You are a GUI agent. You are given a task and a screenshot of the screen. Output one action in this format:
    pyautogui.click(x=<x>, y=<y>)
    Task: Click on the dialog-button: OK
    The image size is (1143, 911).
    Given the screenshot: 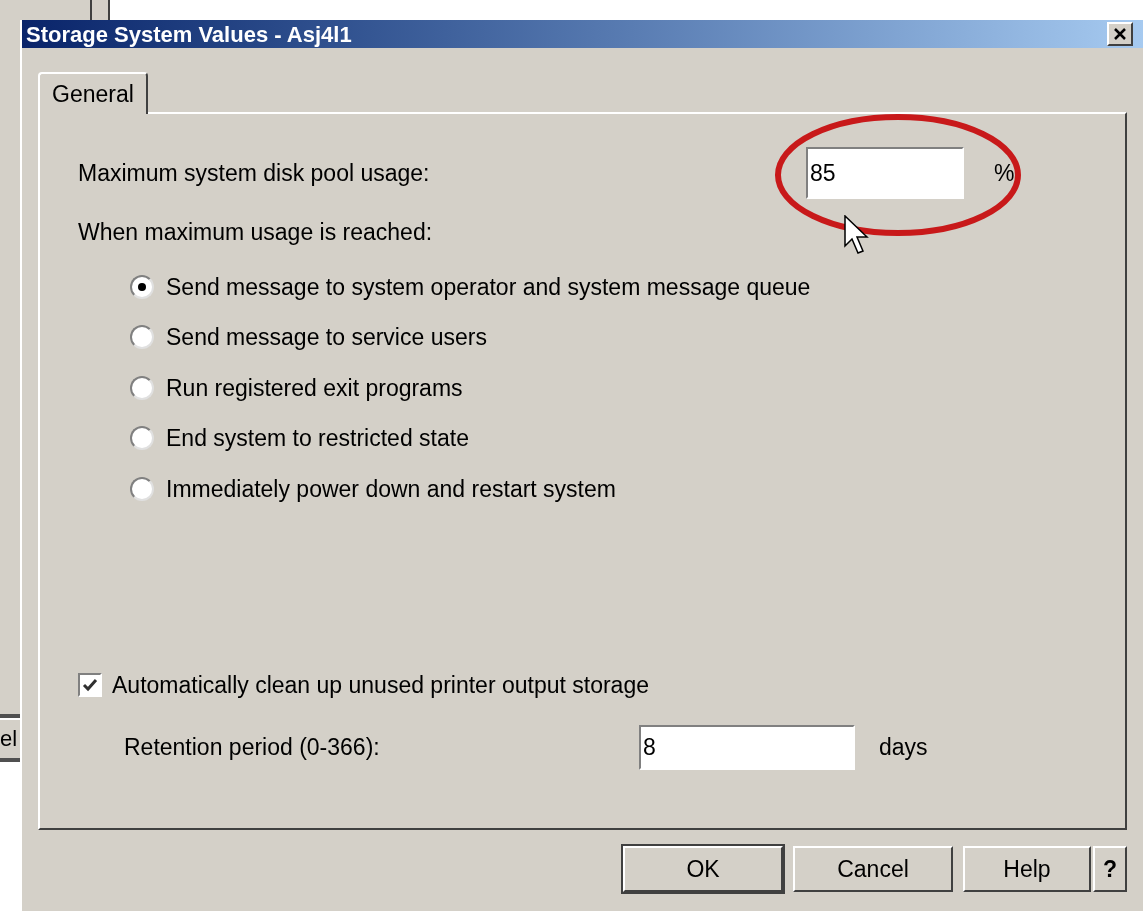 What is the action you would take?
    pyautogui.click(x=703, y=869)
    